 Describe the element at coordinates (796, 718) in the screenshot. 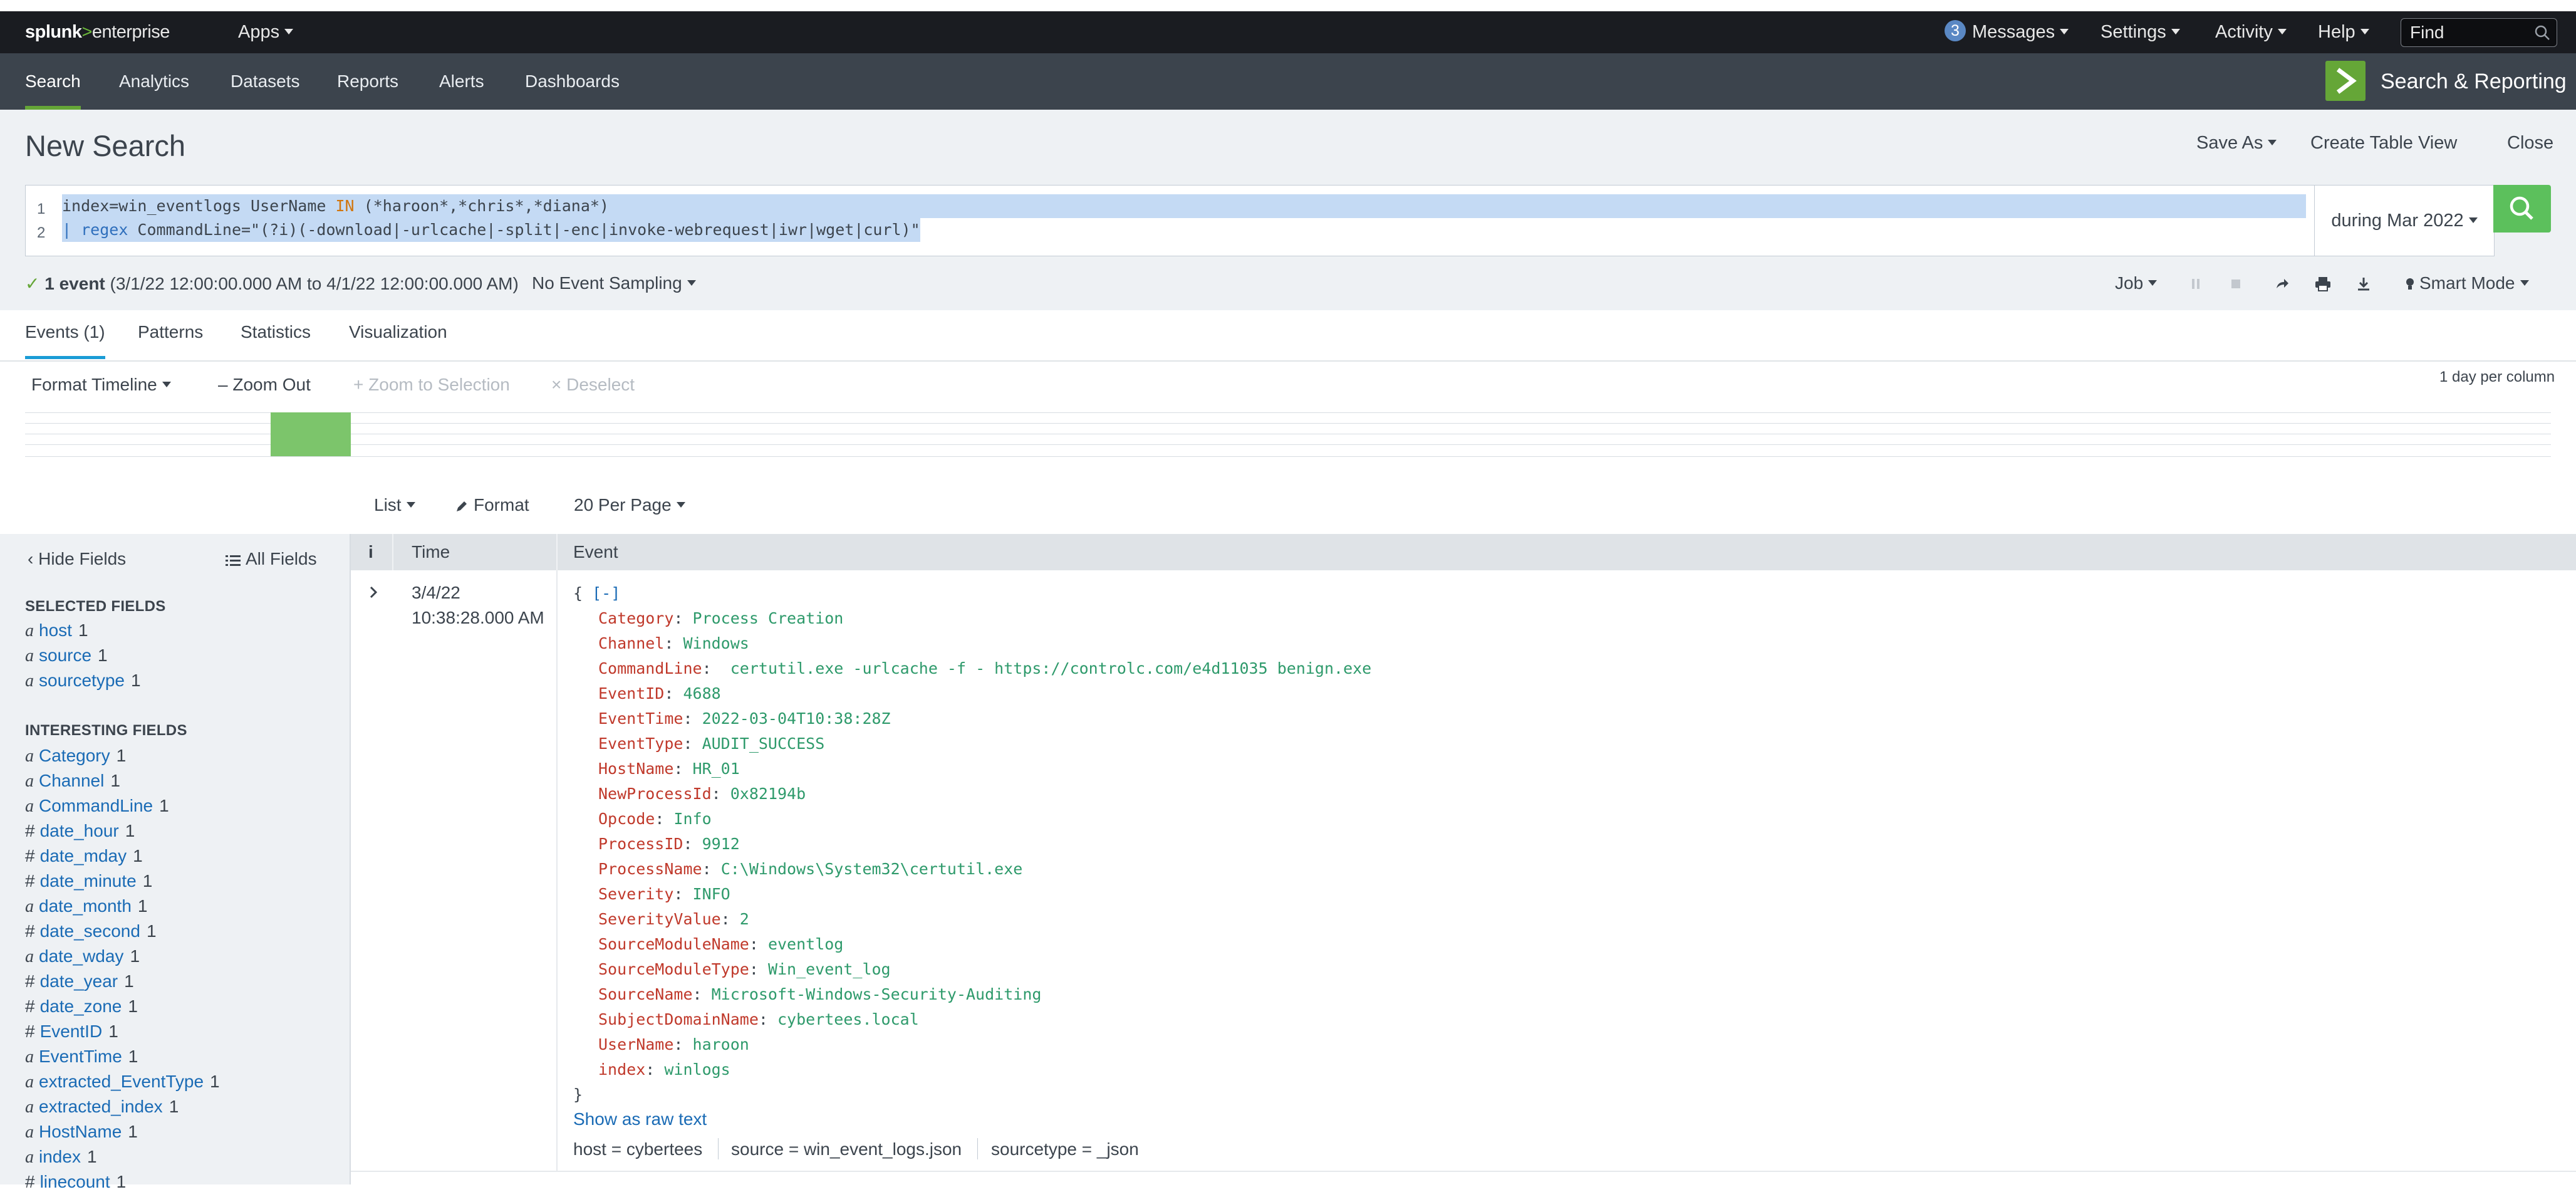

I see `json-value: 2022-03-04T10:38:28Z` at that location.